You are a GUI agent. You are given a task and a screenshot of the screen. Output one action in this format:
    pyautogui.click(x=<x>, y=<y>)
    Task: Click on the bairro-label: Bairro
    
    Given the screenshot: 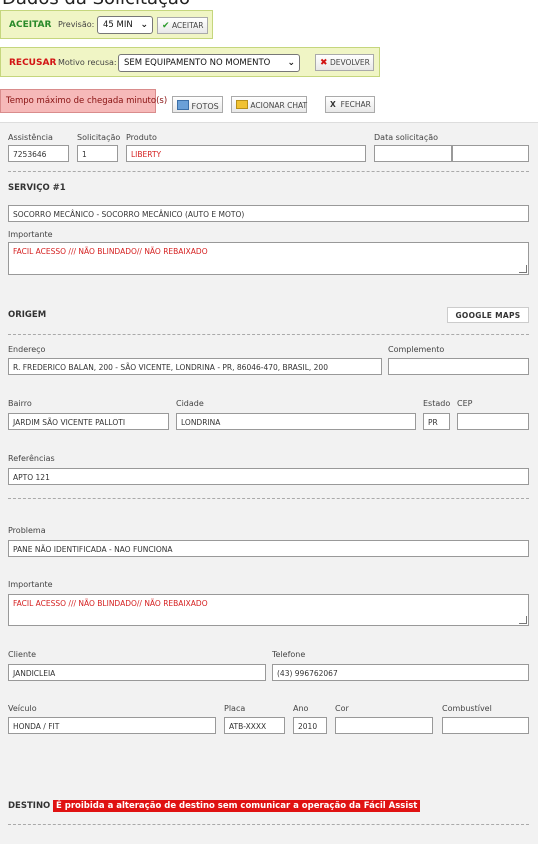 What is the action you would take?
    pyautogui.click(x=20, y=403)
    